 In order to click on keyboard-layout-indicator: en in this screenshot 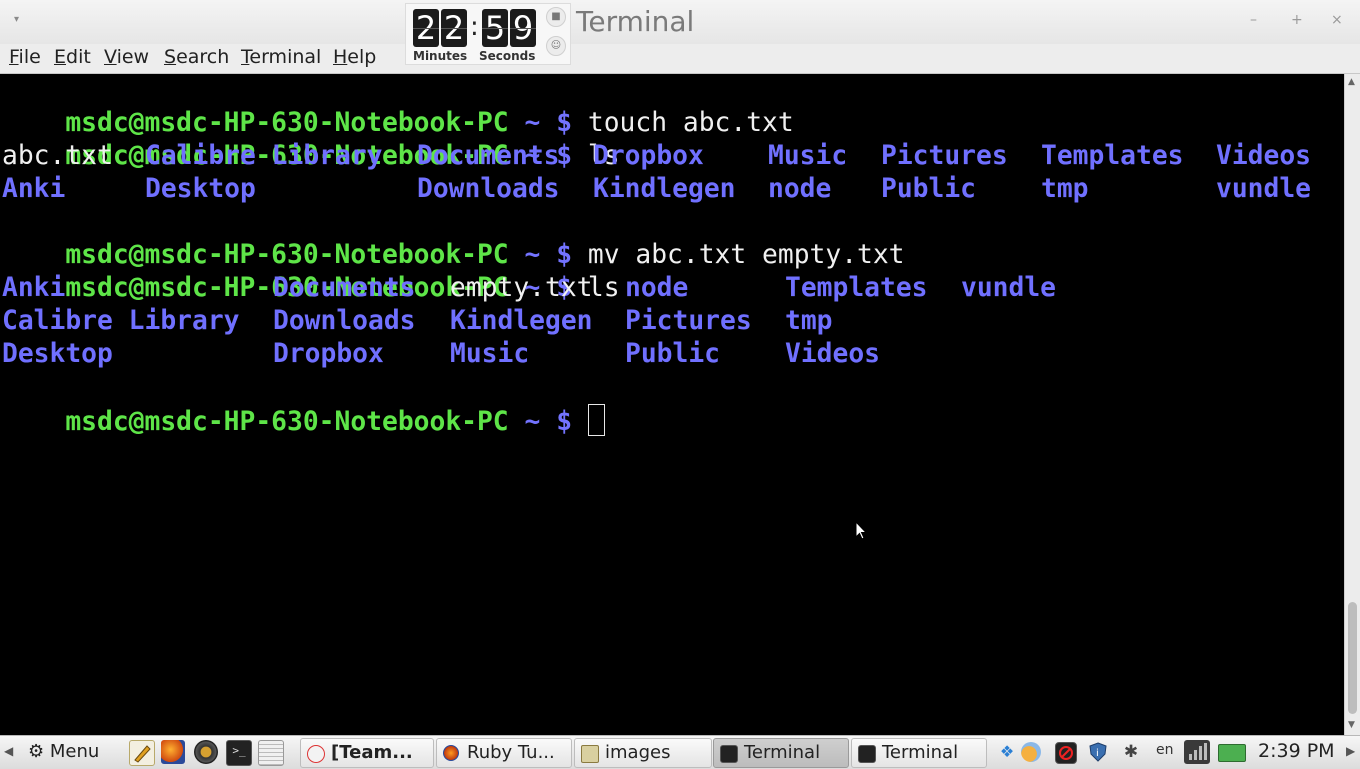, I will do `click(1165, 750)`.